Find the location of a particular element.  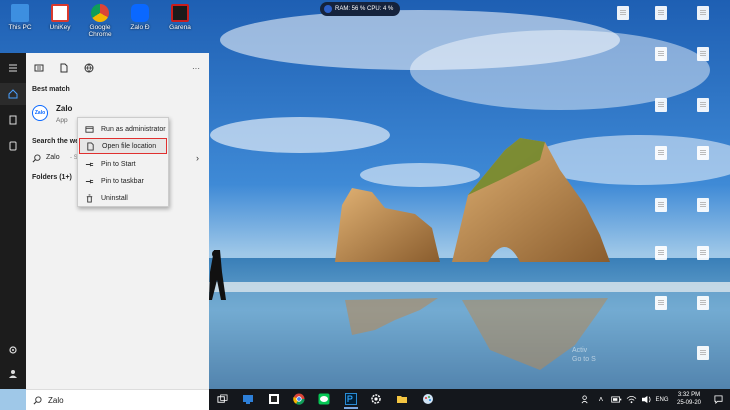

user-button is located at coordinates (13, 374).